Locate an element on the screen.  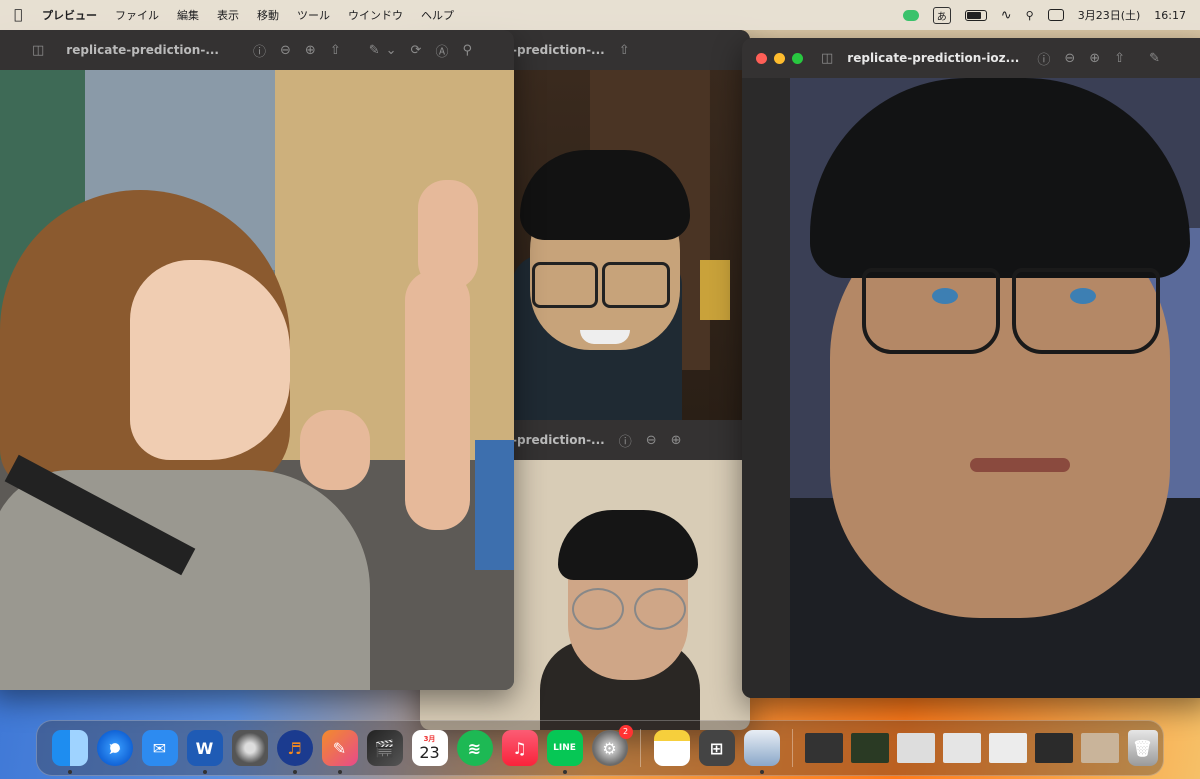
system-settings-icon: ⚙ 2 is located at coordinates (612, 745).